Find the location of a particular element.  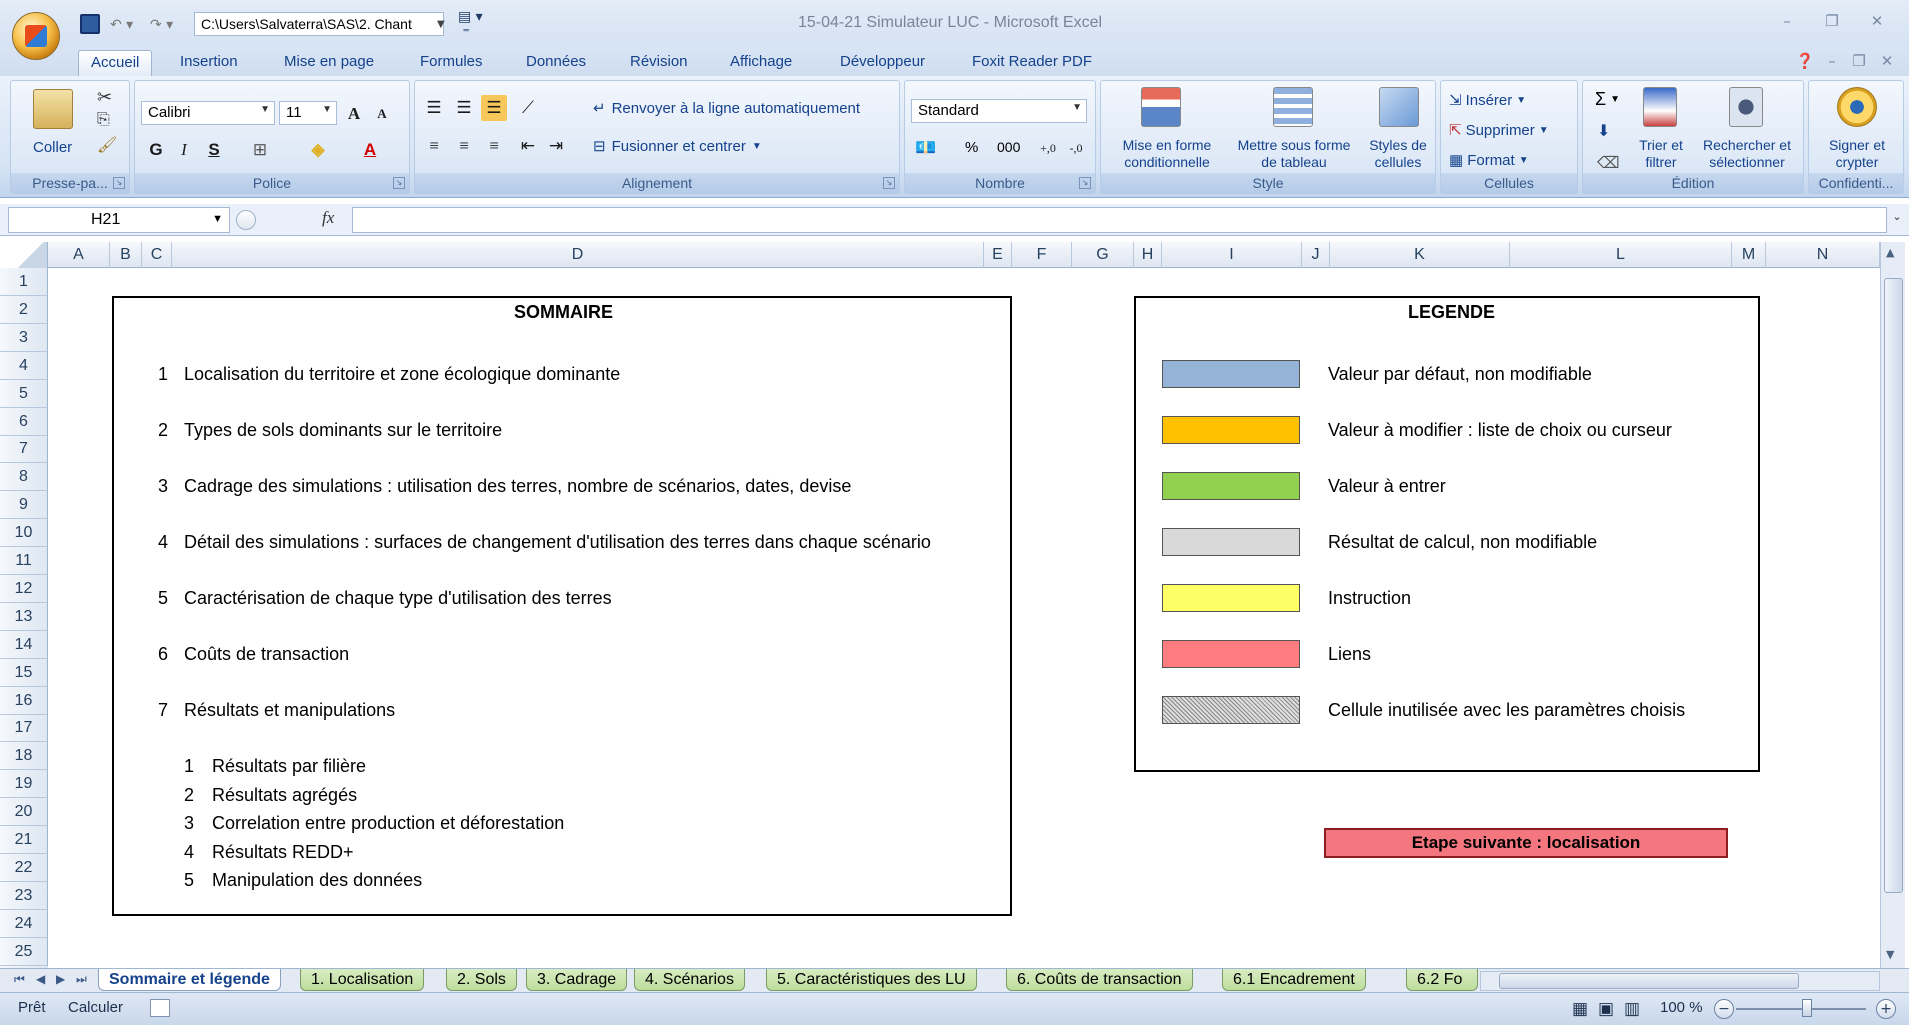

format-button: ▦ Format ▼ is located at coordinates (1489, 160).